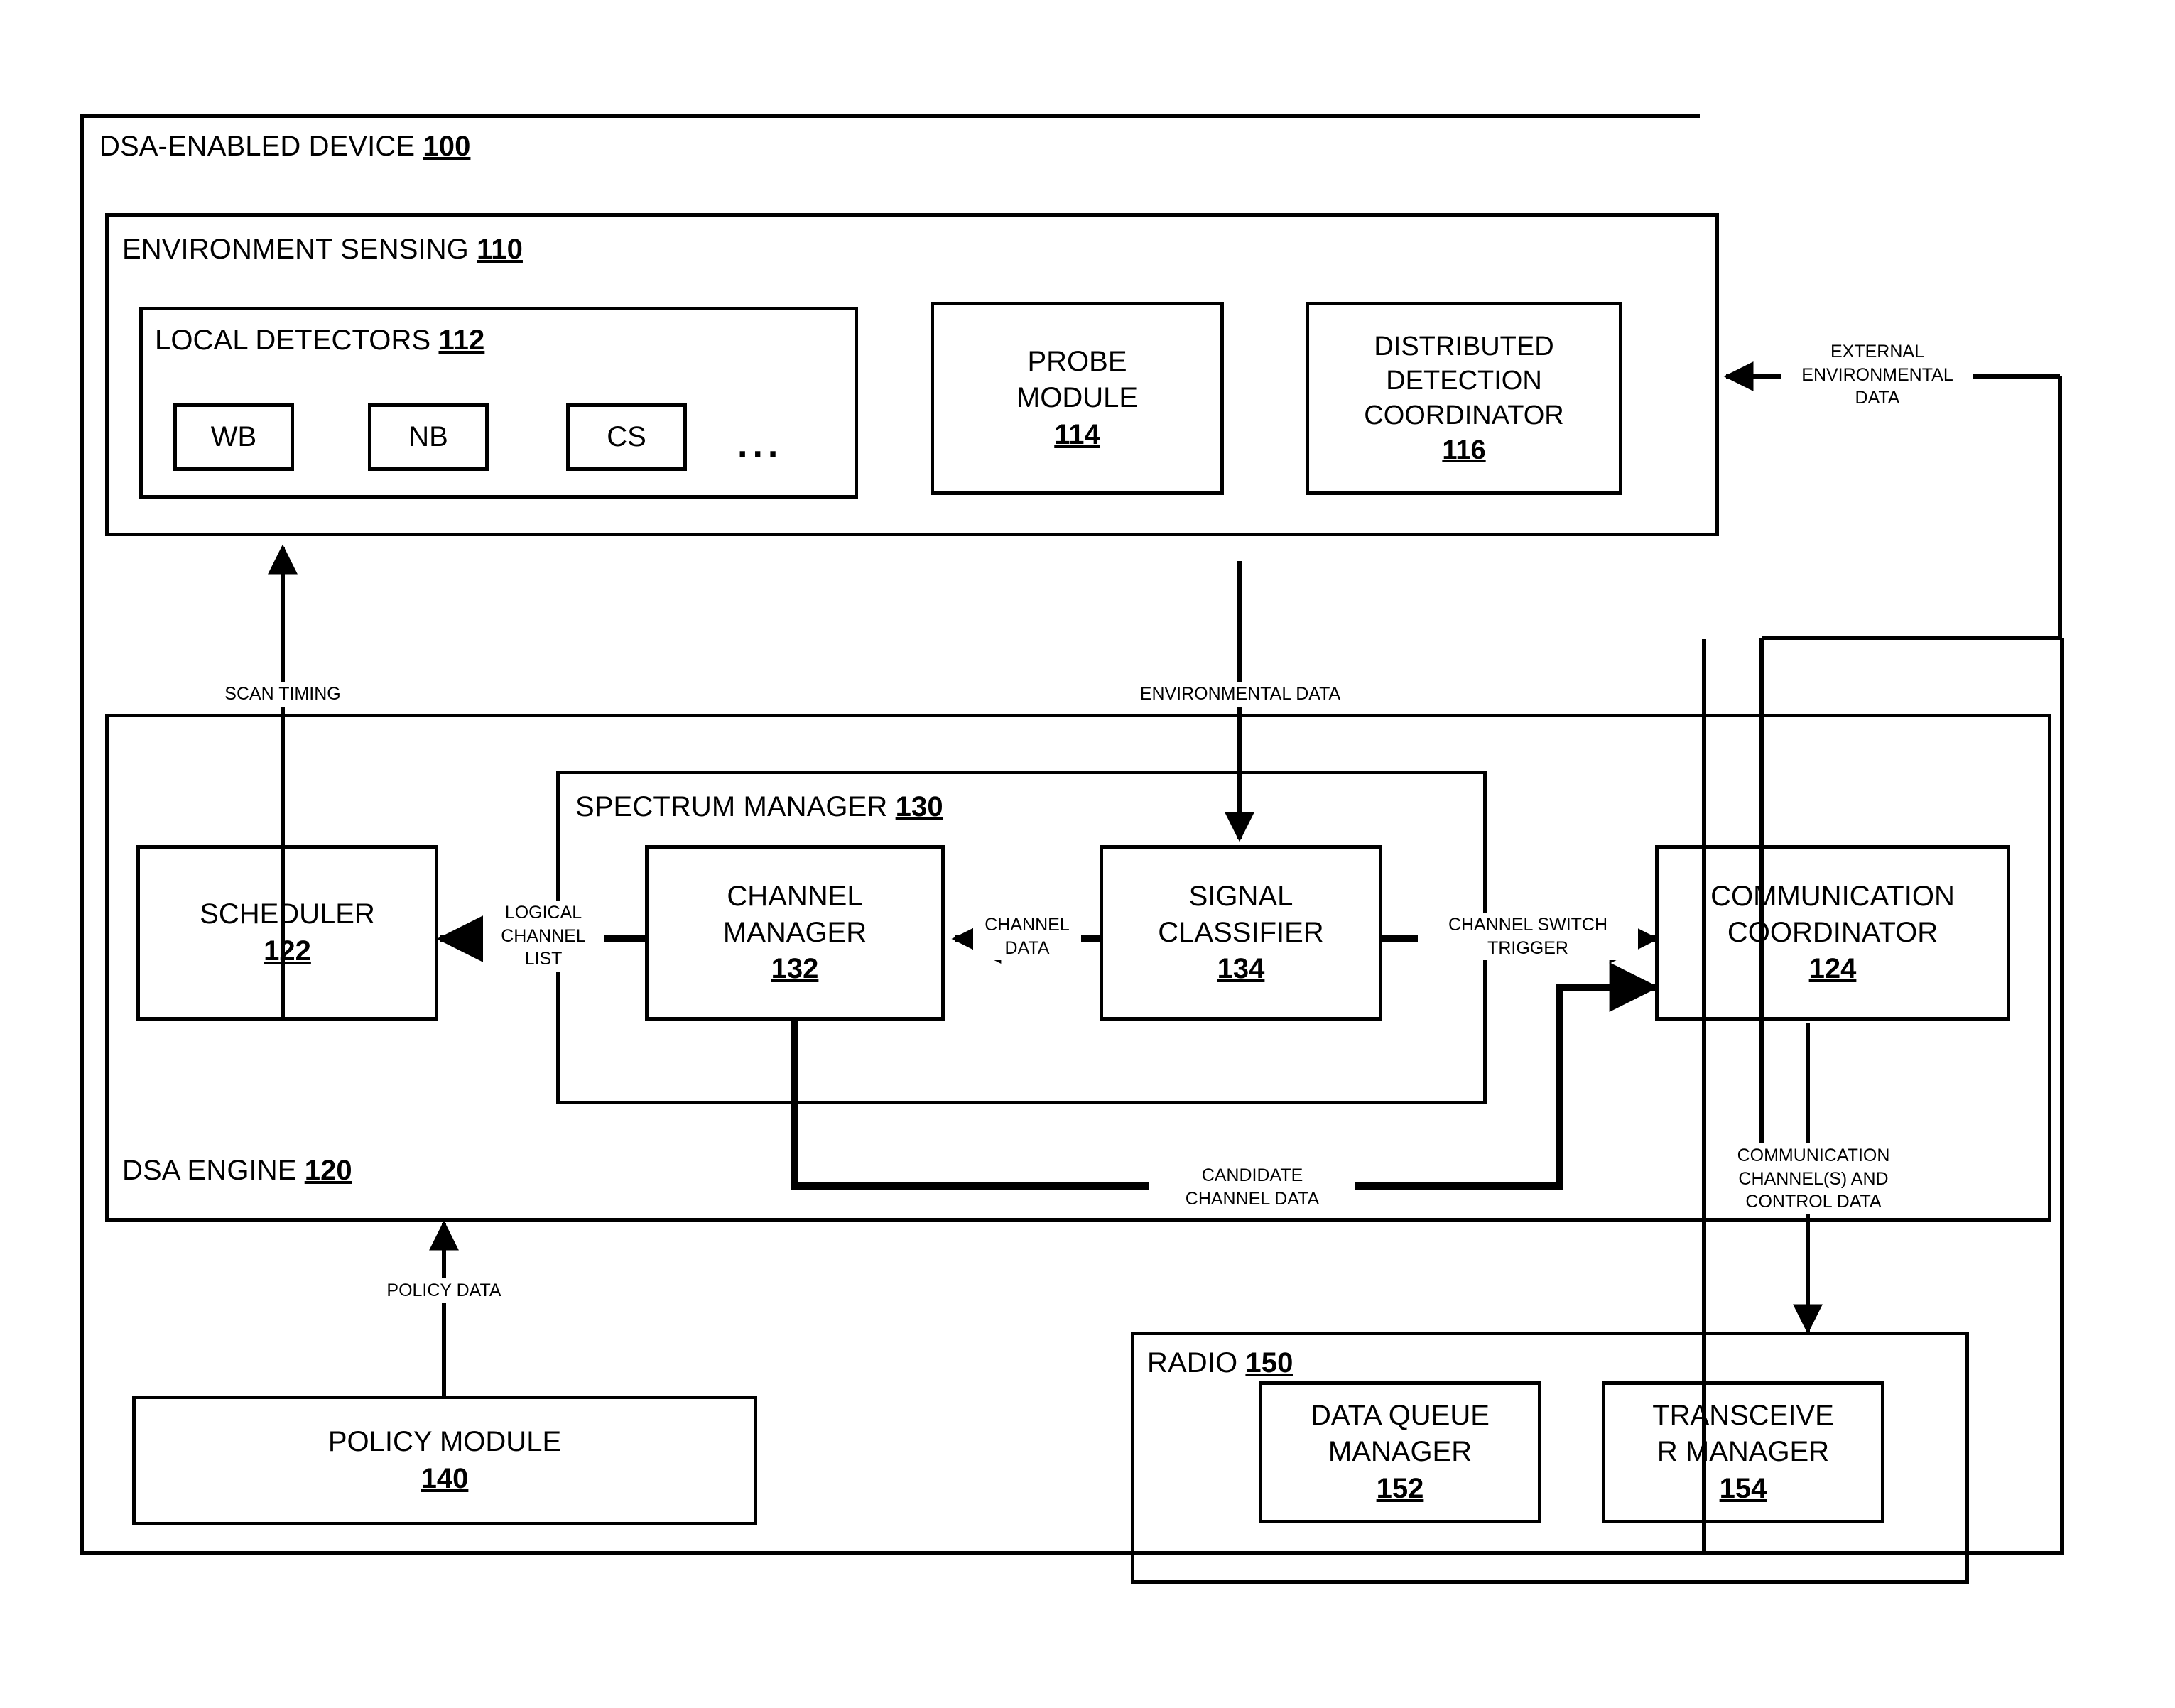 The image size is (2175, 1708). I want to click on container-title-local-detectors-text: LOCAL DETECTORS, so click(293, 341).